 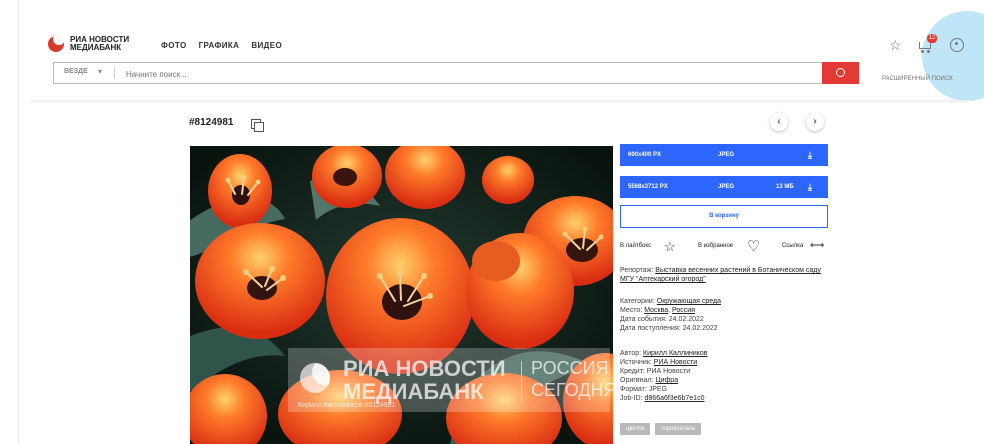 What do you see at coordinates (683, 310) in the screenshot?
I see `place-russia-link: Россия` at bounding box center [683, 310].